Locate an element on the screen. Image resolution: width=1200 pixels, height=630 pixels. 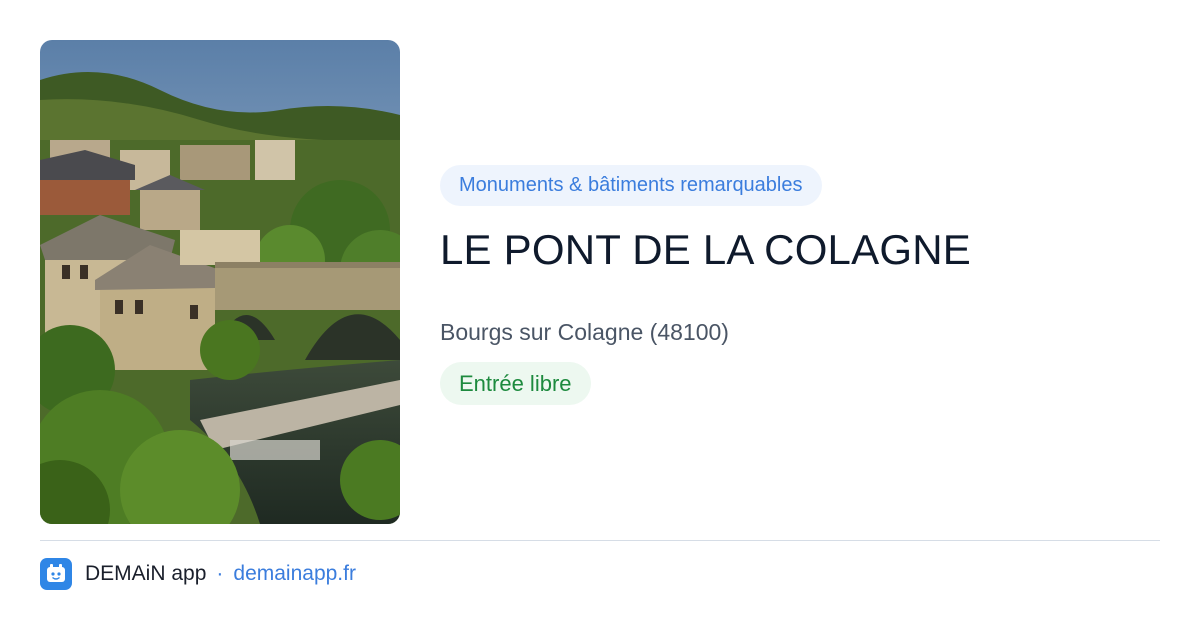
divider is located at coordinates (600, 540).